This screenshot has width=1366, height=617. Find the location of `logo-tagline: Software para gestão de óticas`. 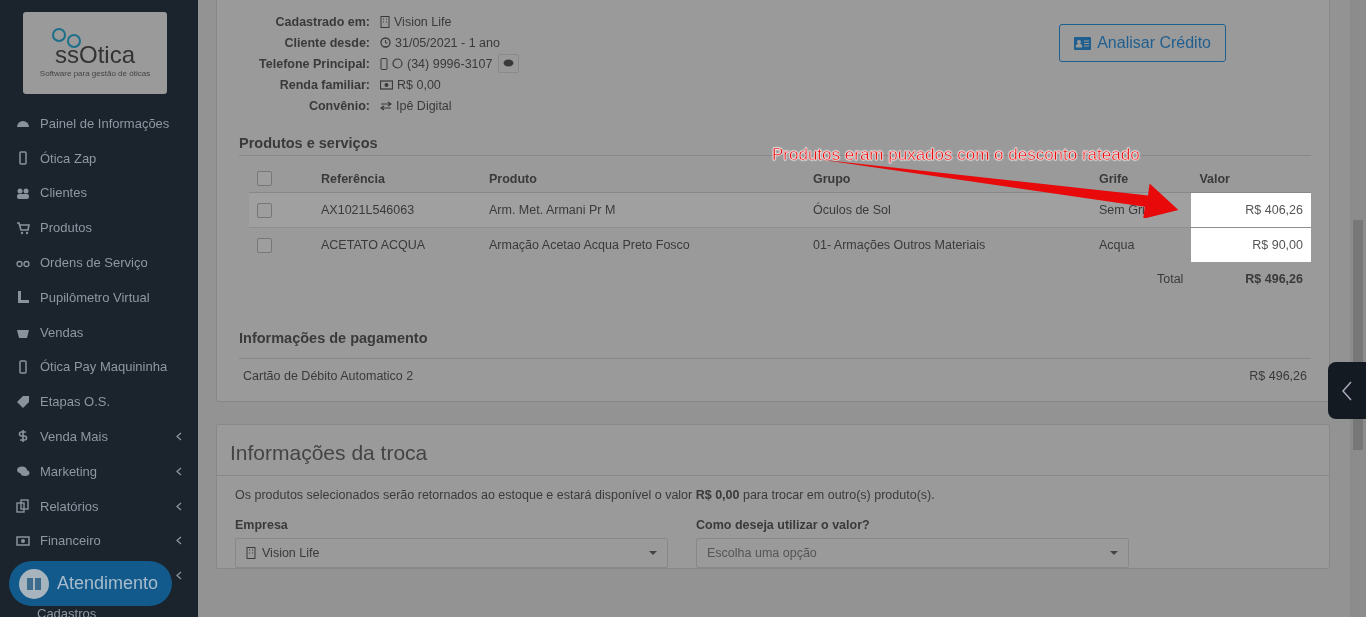

logo-tagline: Software para gestão de óticas is located at coordinates (95, 74).